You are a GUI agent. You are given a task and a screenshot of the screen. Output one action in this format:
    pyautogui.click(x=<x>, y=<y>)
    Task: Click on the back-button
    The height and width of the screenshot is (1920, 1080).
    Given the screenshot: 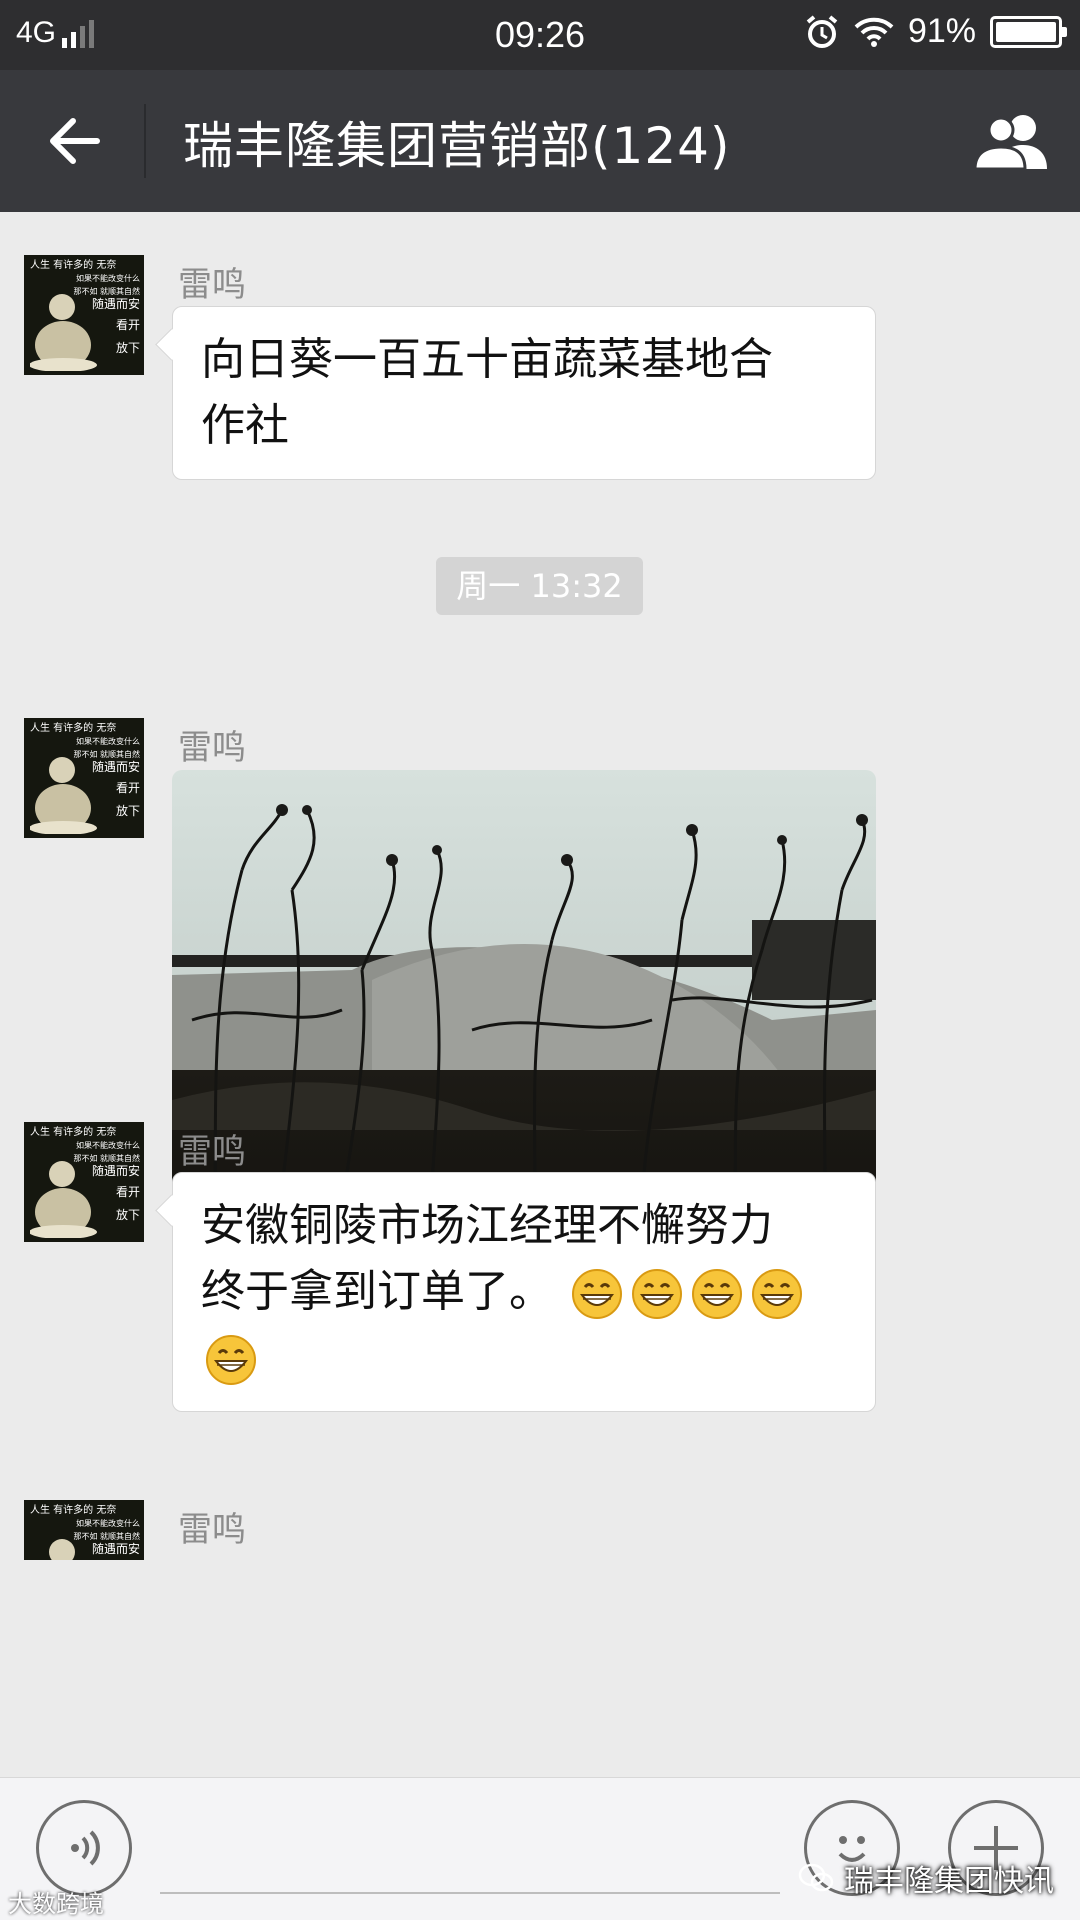 What is the action you would take?
    pyautogui.click(x=75, y=141)
    